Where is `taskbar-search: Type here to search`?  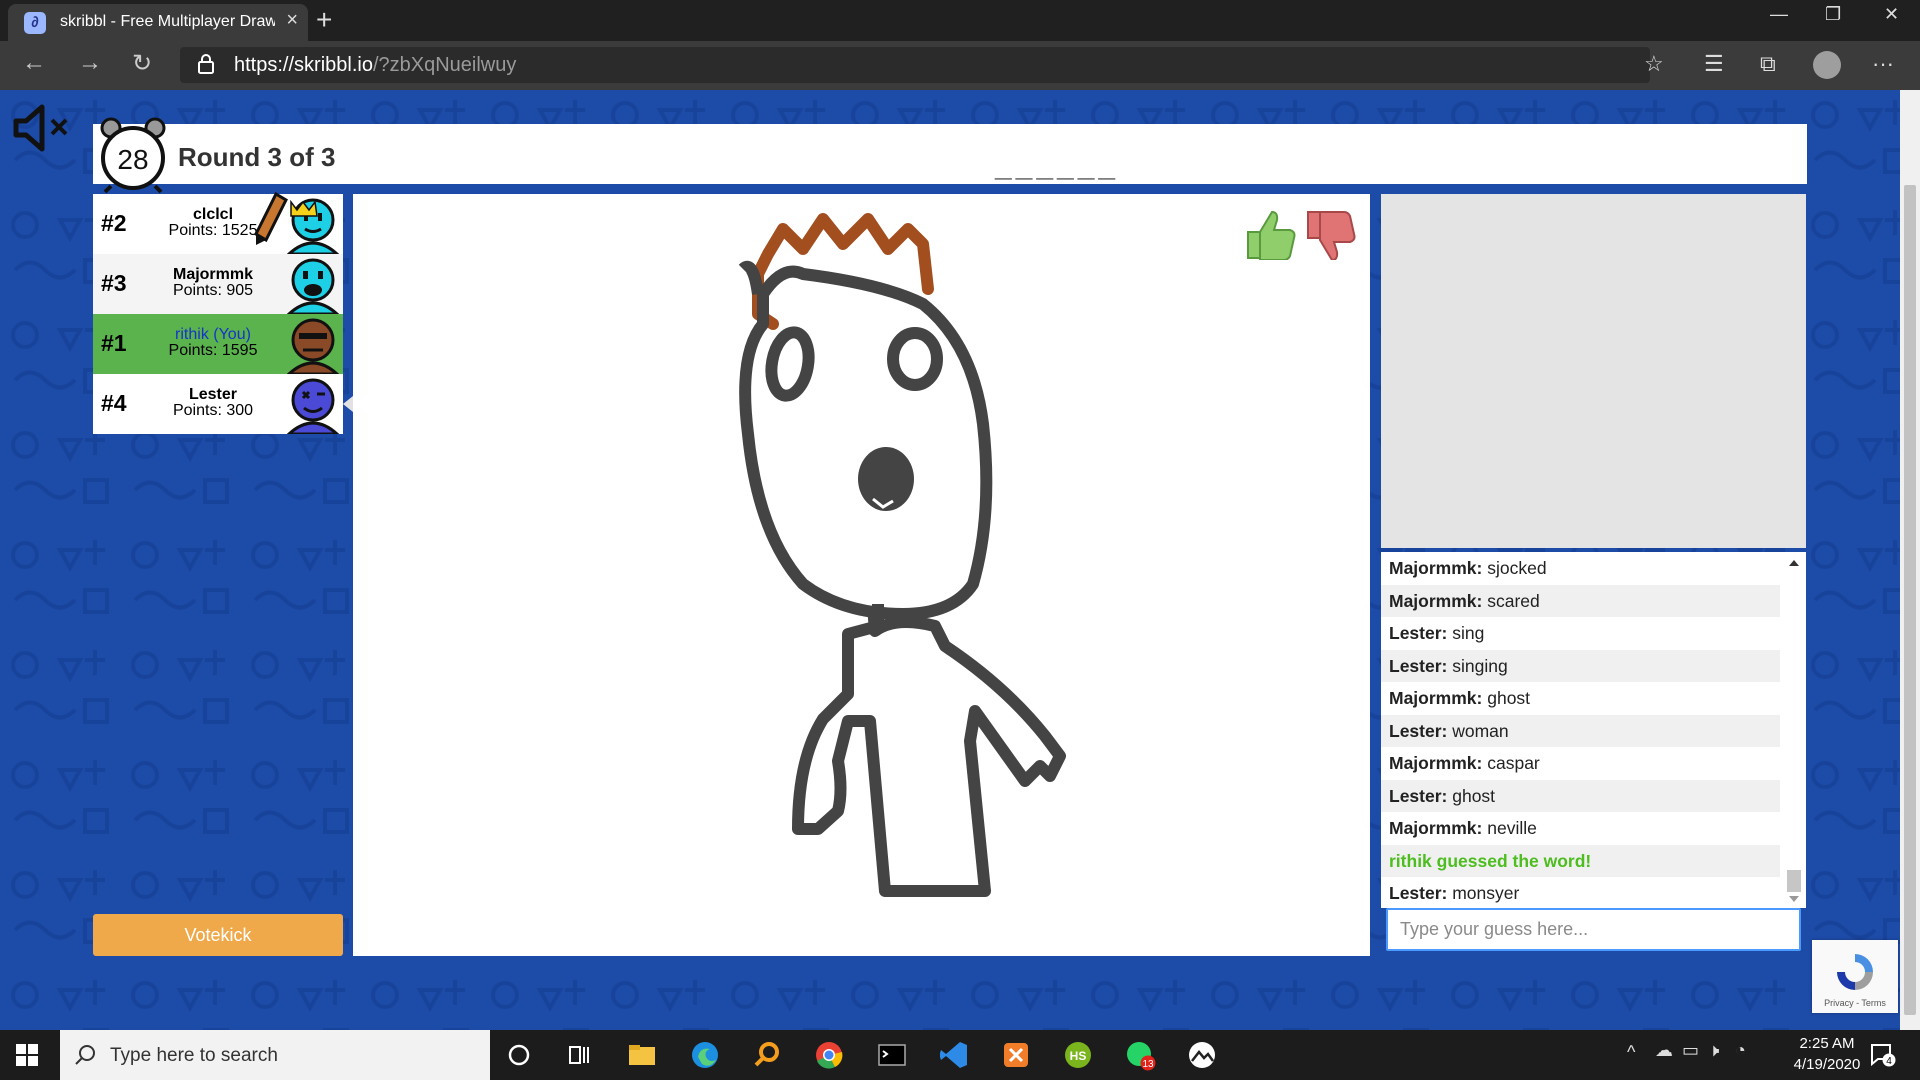
taskbar-search: Type here to search is located at coordinates (275, 1055).